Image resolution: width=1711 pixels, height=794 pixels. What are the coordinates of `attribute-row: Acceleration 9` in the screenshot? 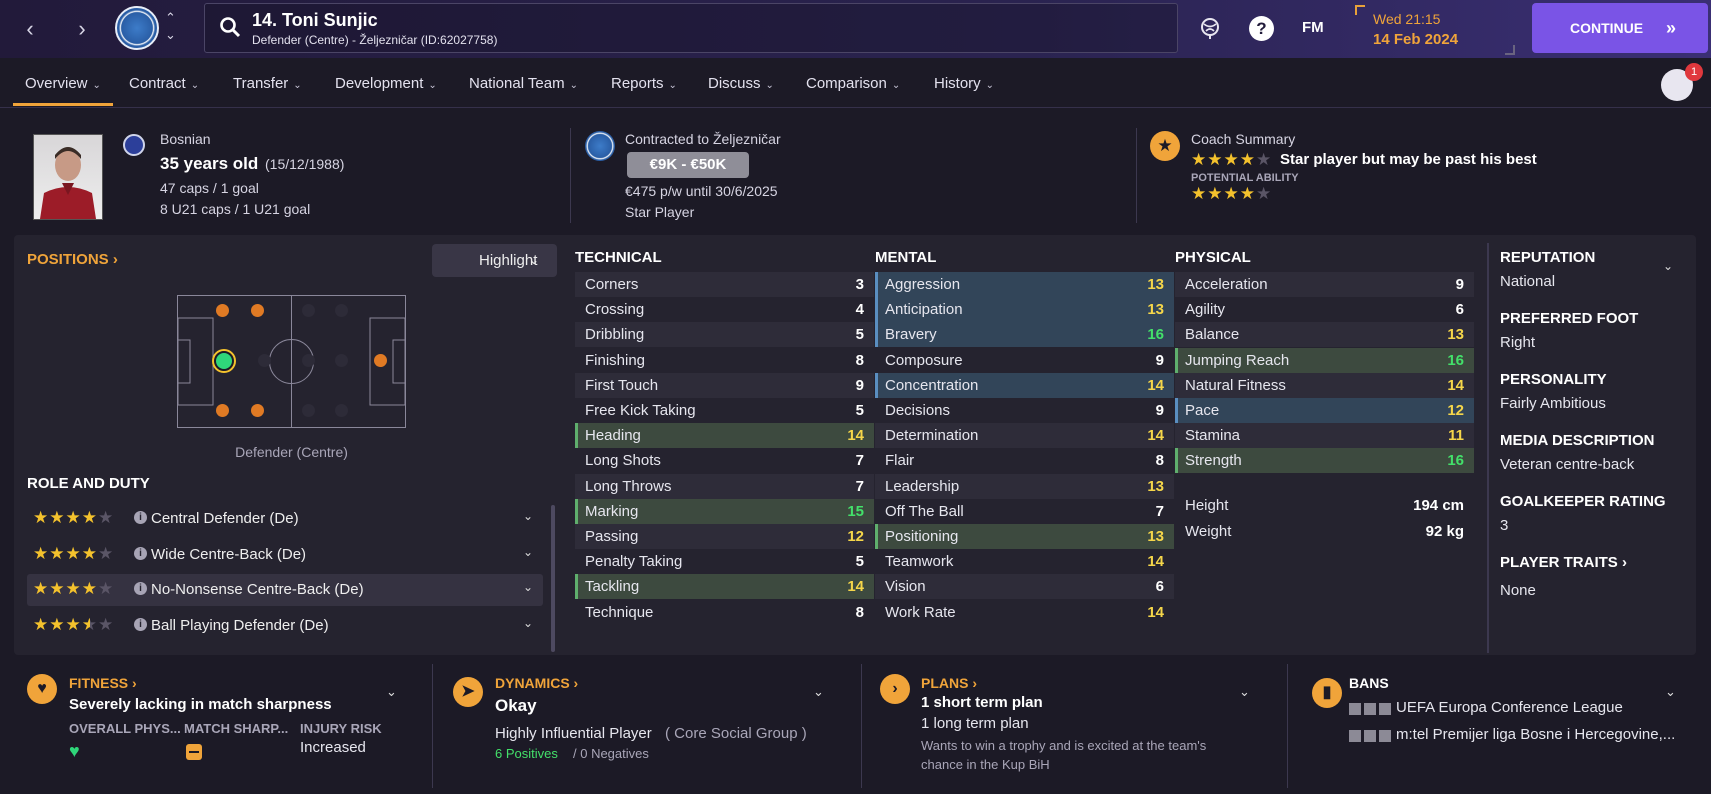 It's located at (1324, 284).